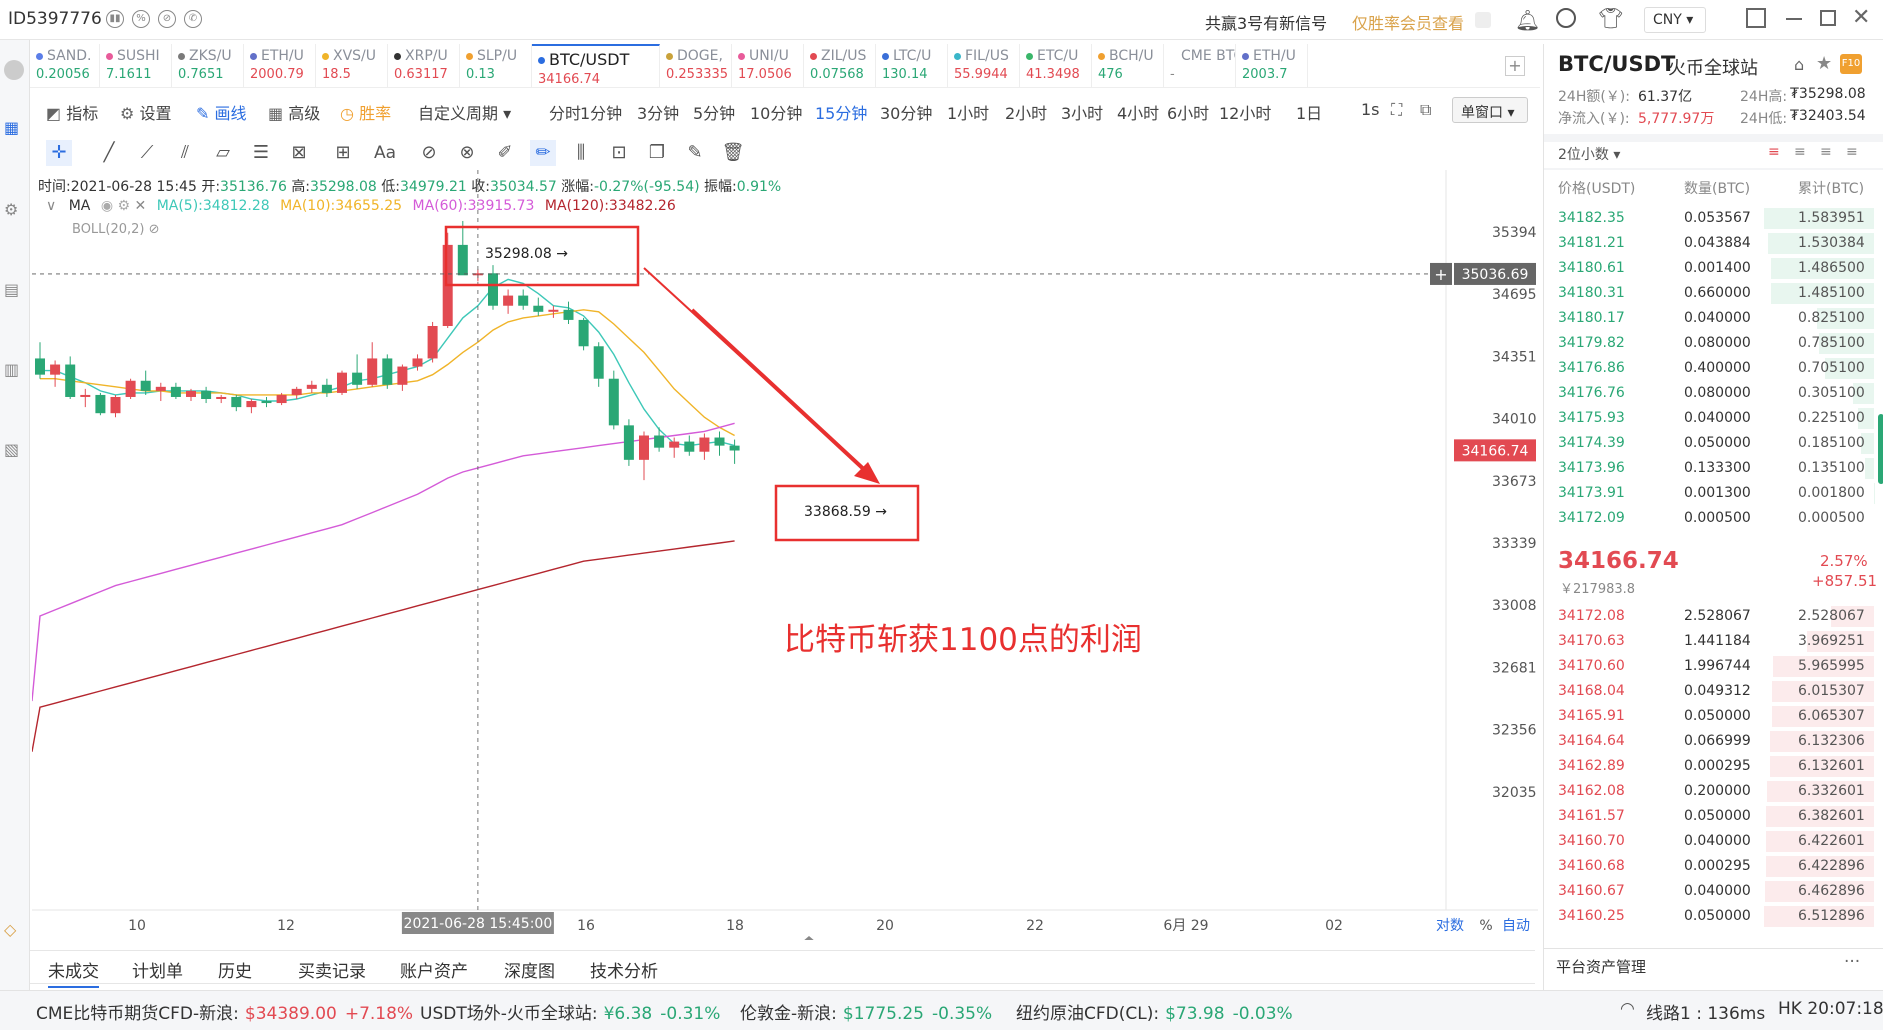  What do you see at coordinates (11, 289) in the screenshot?
I see `doc-icon: ▤` at bounding box center [11, 289].